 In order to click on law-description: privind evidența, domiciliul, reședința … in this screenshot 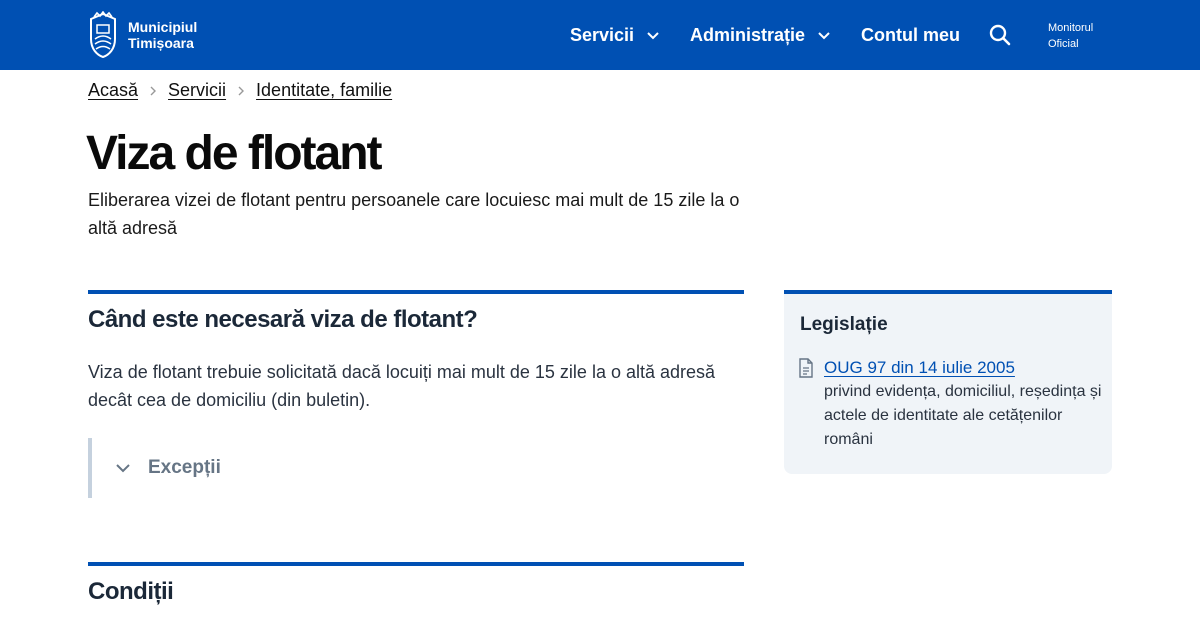, I will do `click(963, 415)`.